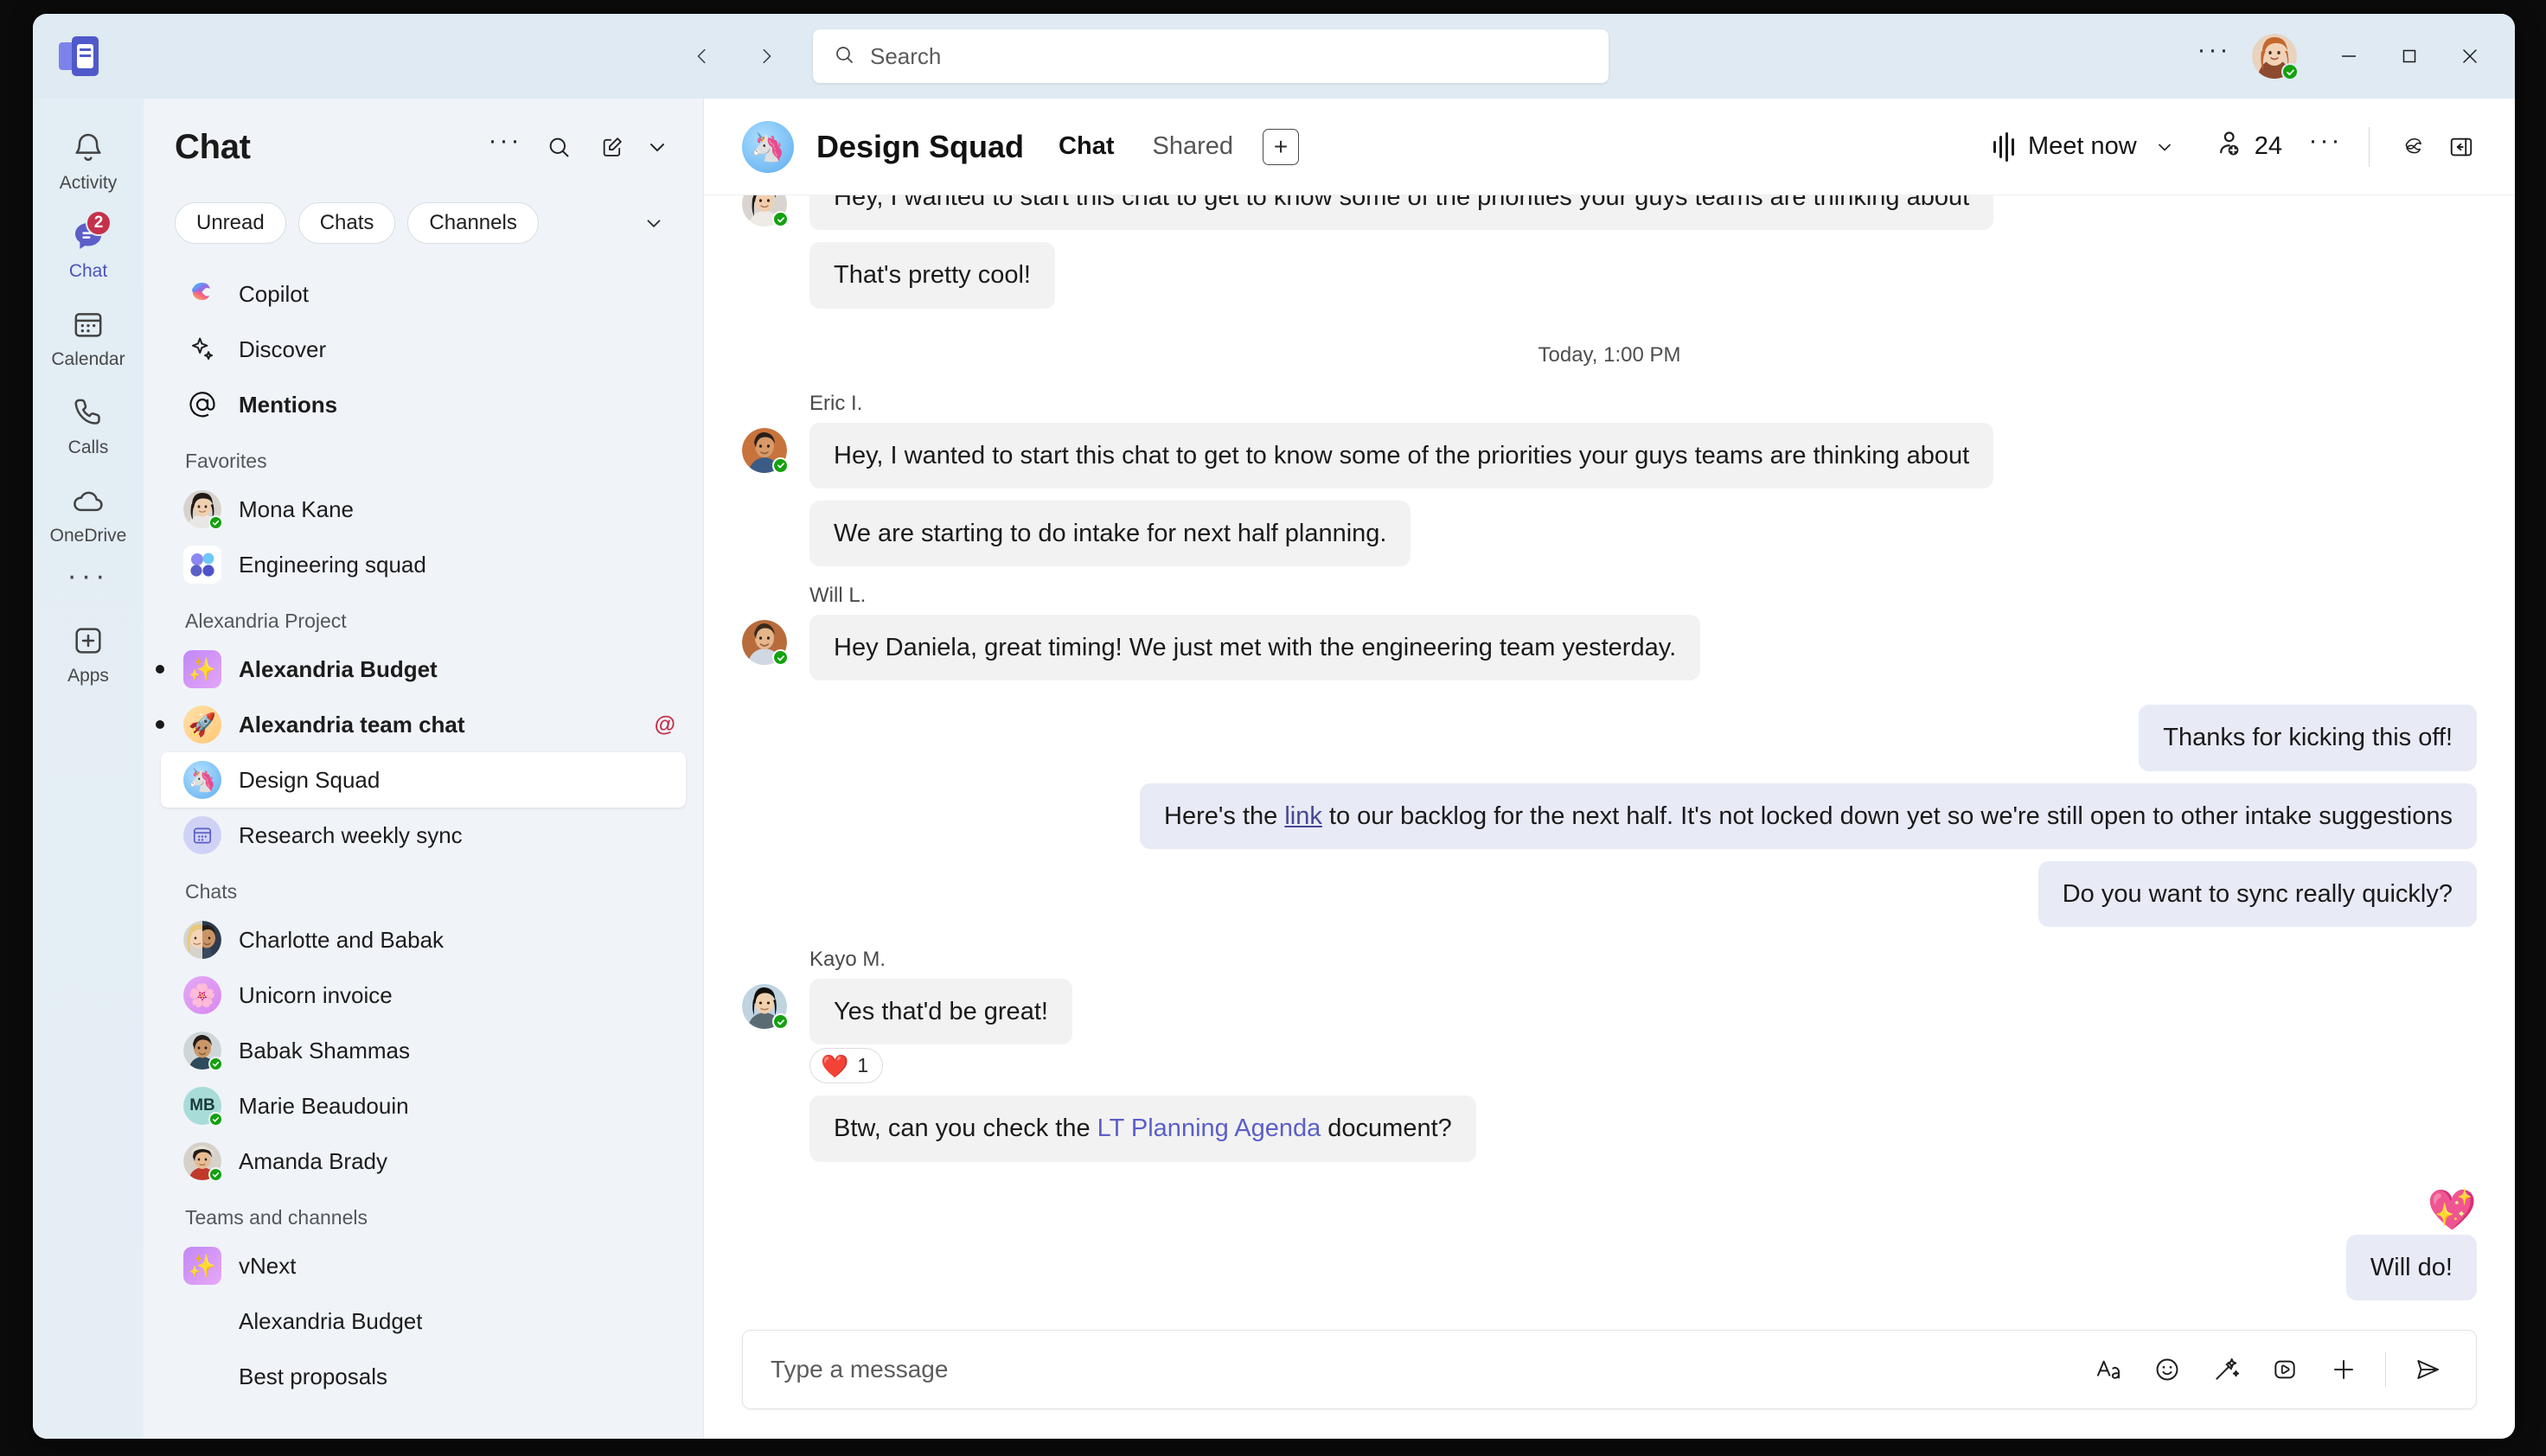 This screenshot has height=1456, width=2546. I want to click on titlebar-more-button: ···, so click(2214, 56).